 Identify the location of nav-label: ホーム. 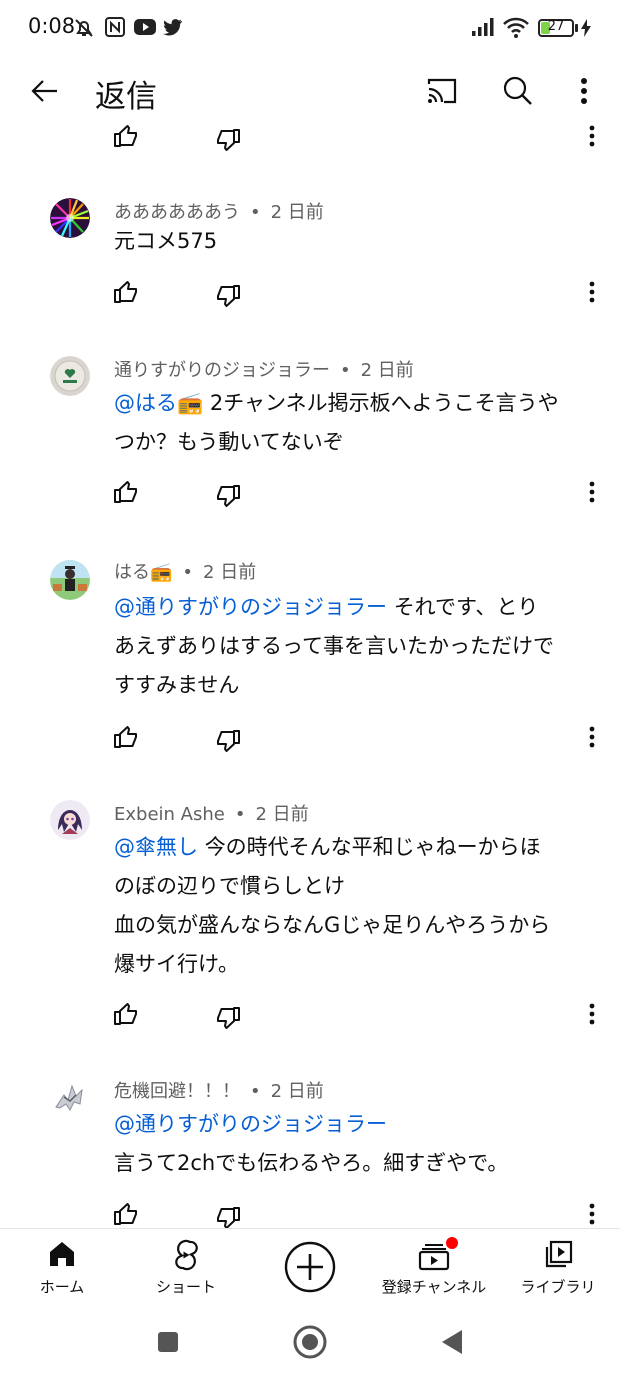
(62, 1287).